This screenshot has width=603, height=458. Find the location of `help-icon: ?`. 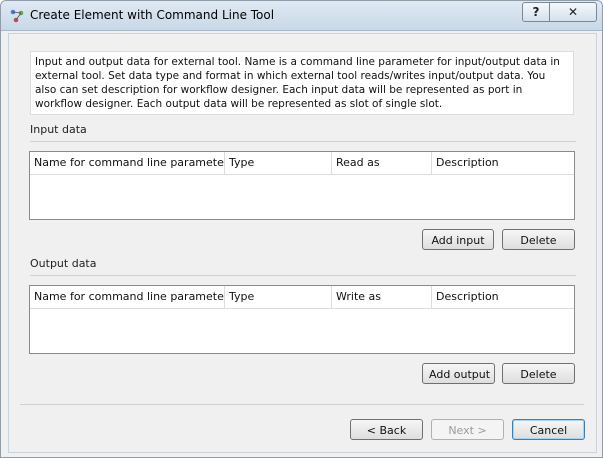

help-icon: ? is located at coordinates (536, 12).